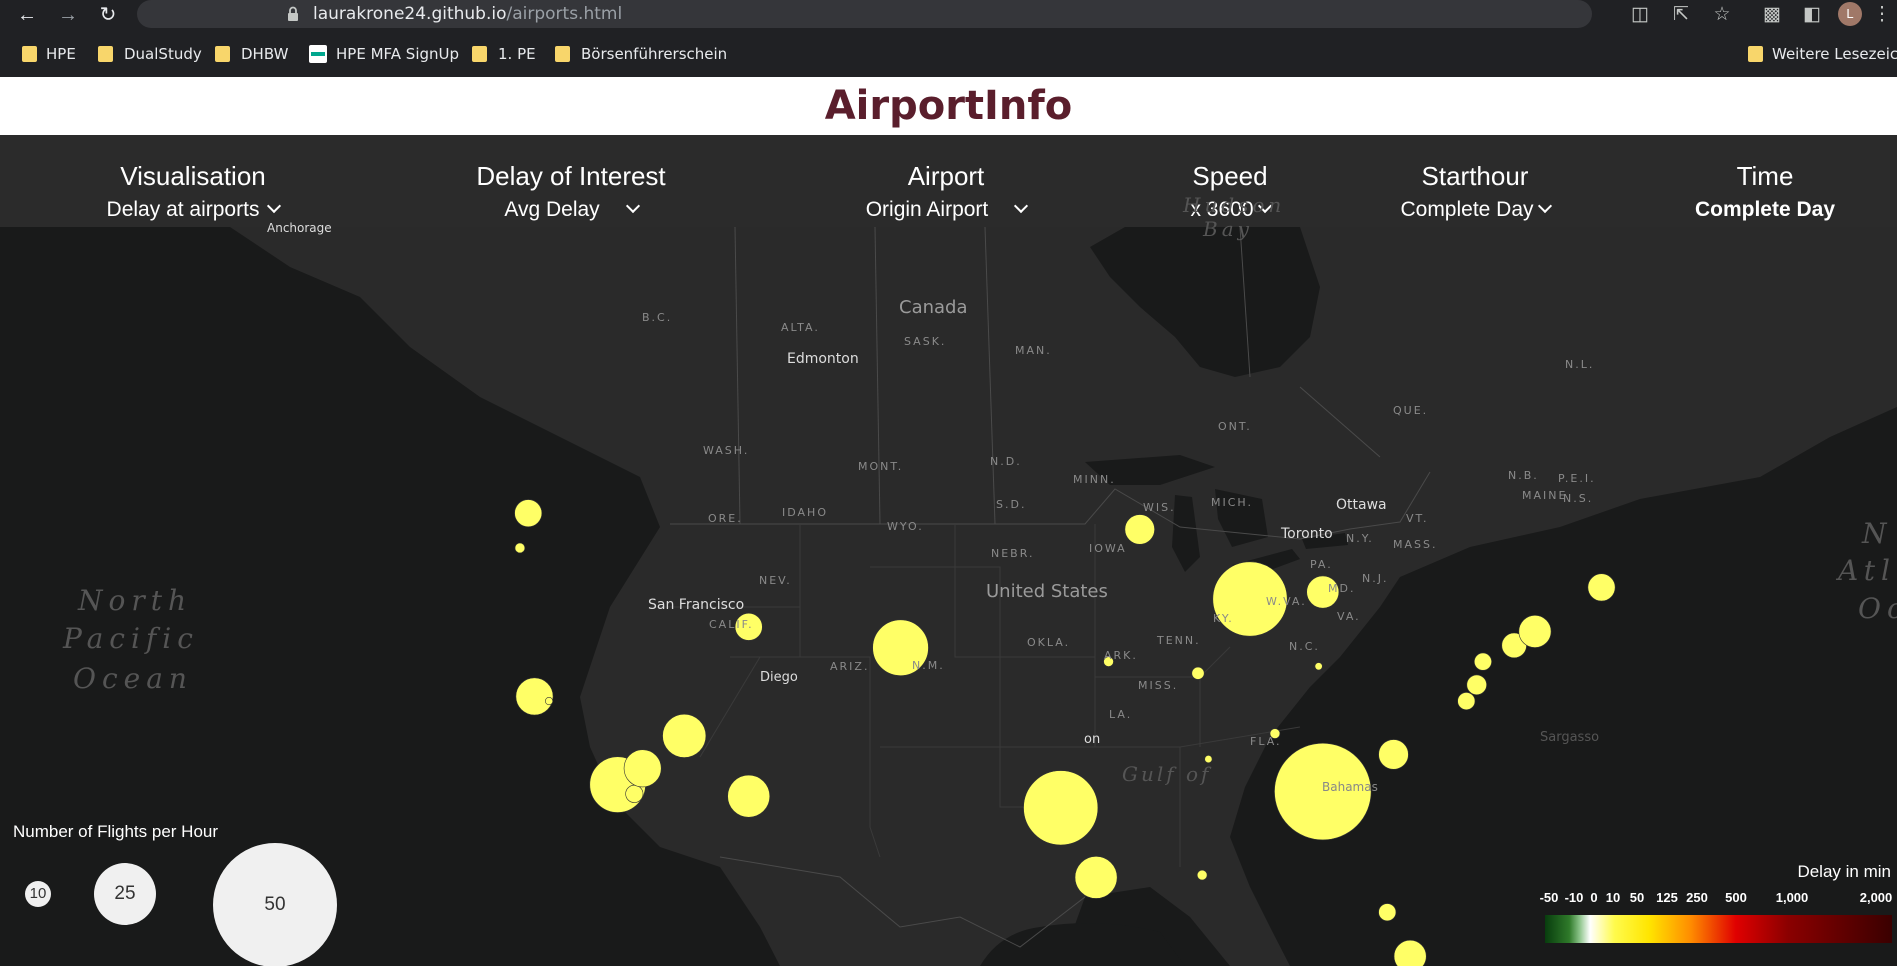 The width and height of the screenshot is (1897, 966). I want to click on select-value: Complete Day, so click(1467, 209).